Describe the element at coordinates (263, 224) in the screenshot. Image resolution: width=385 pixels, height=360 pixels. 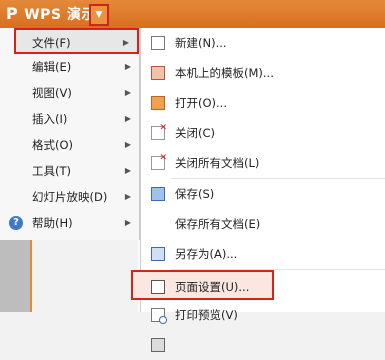
I see `menu-item-save-all: 保存所有文档(E)` at that location.